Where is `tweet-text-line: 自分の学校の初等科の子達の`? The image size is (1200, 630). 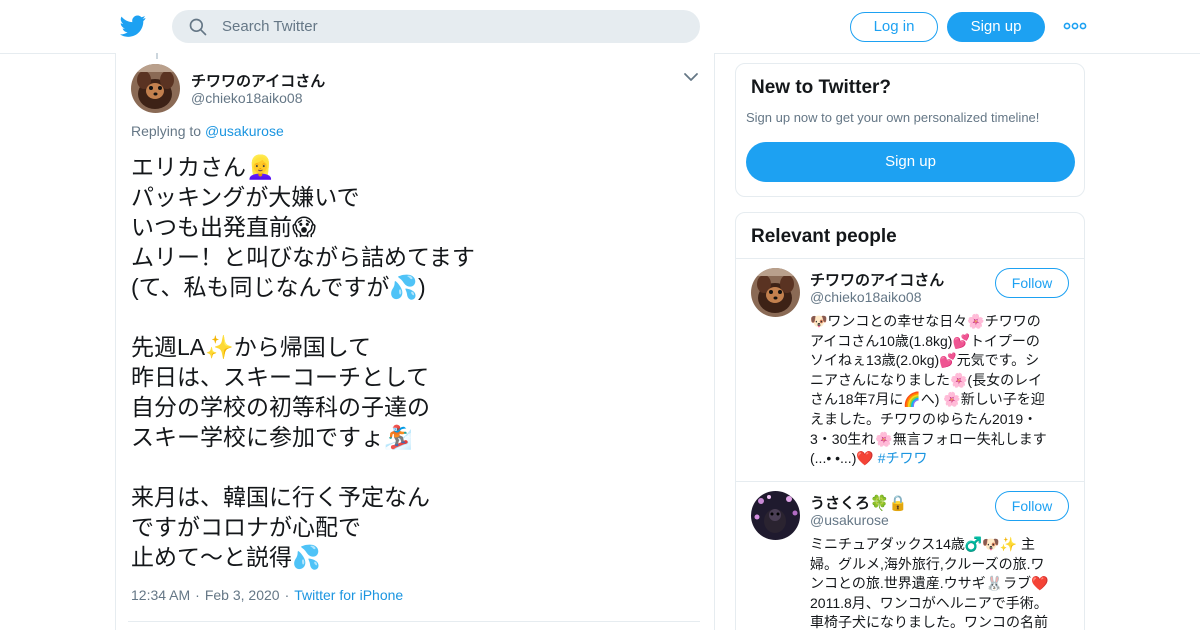
tweet-text-line: 自分の学校の初等科の子達の is located at coordinates (280, 407).